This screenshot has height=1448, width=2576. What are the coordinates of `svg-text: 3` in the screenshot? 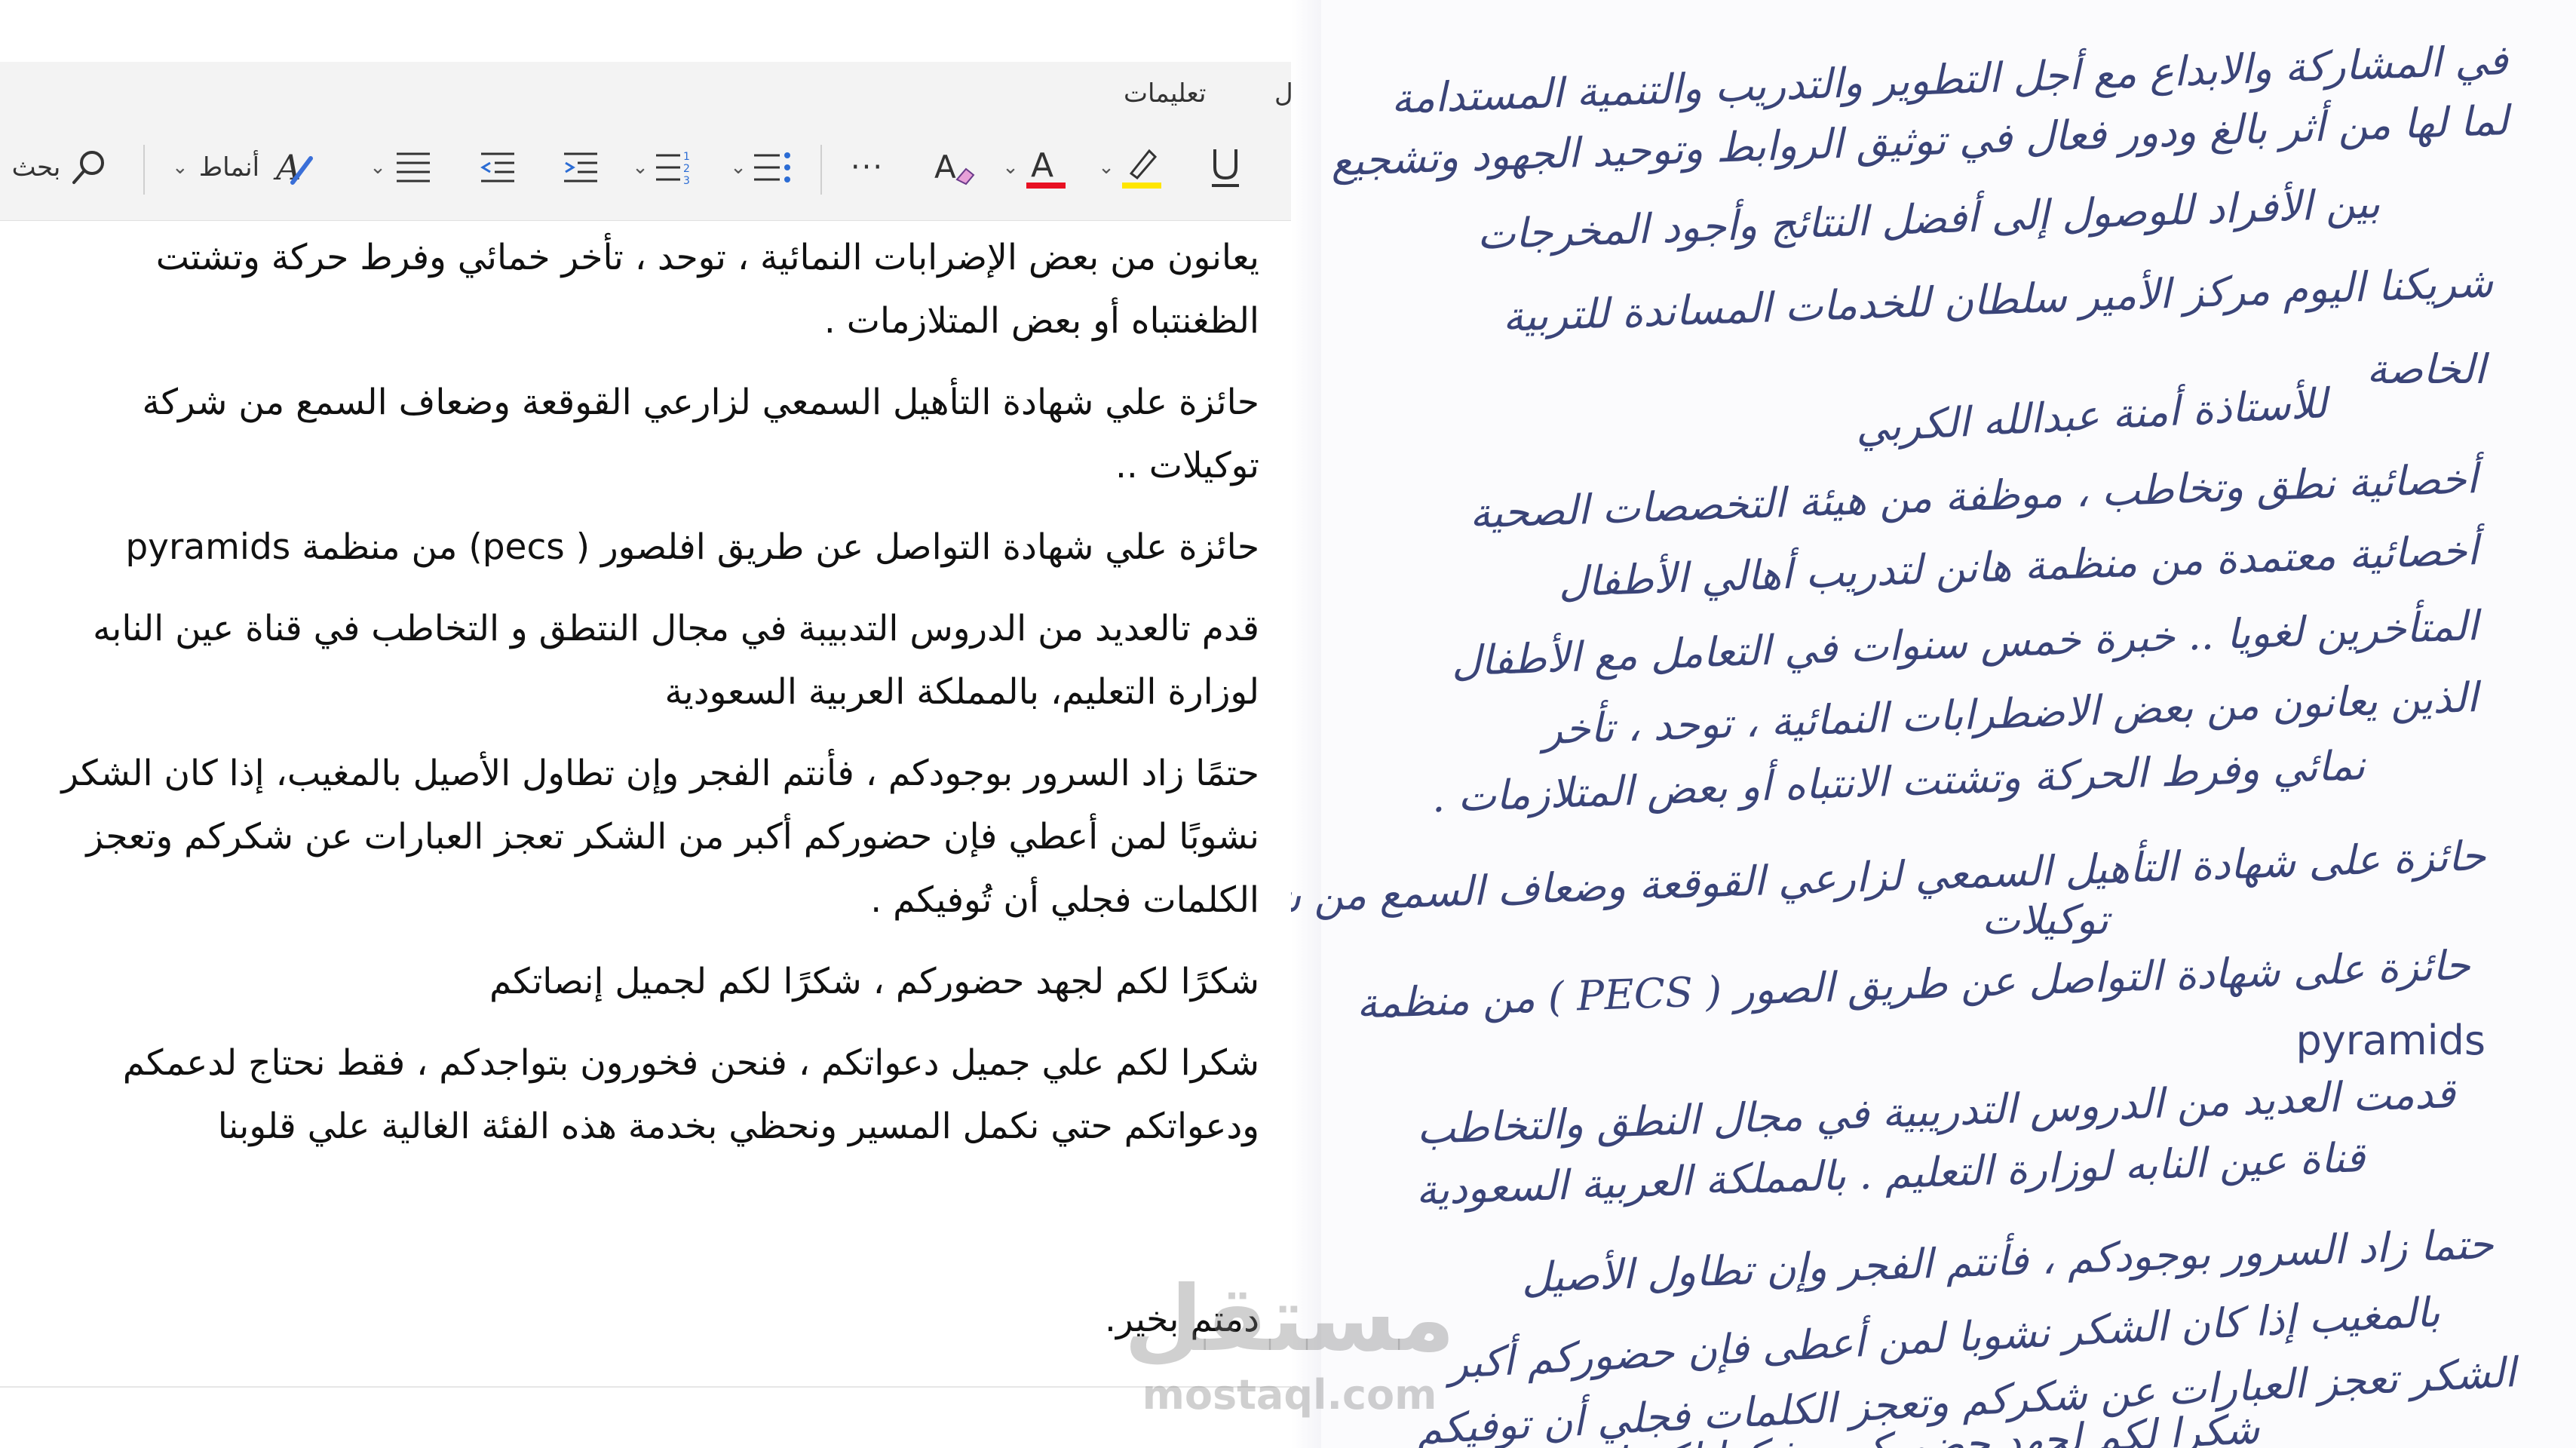 It's located at (686, 181).